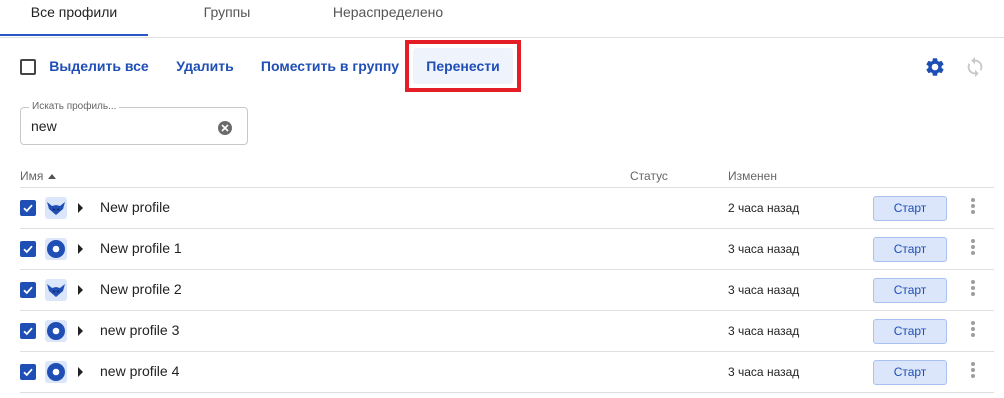  Describe the element at coordinates (205, 66) in the screenshot. I see `delete-button: Удалить` at that location.